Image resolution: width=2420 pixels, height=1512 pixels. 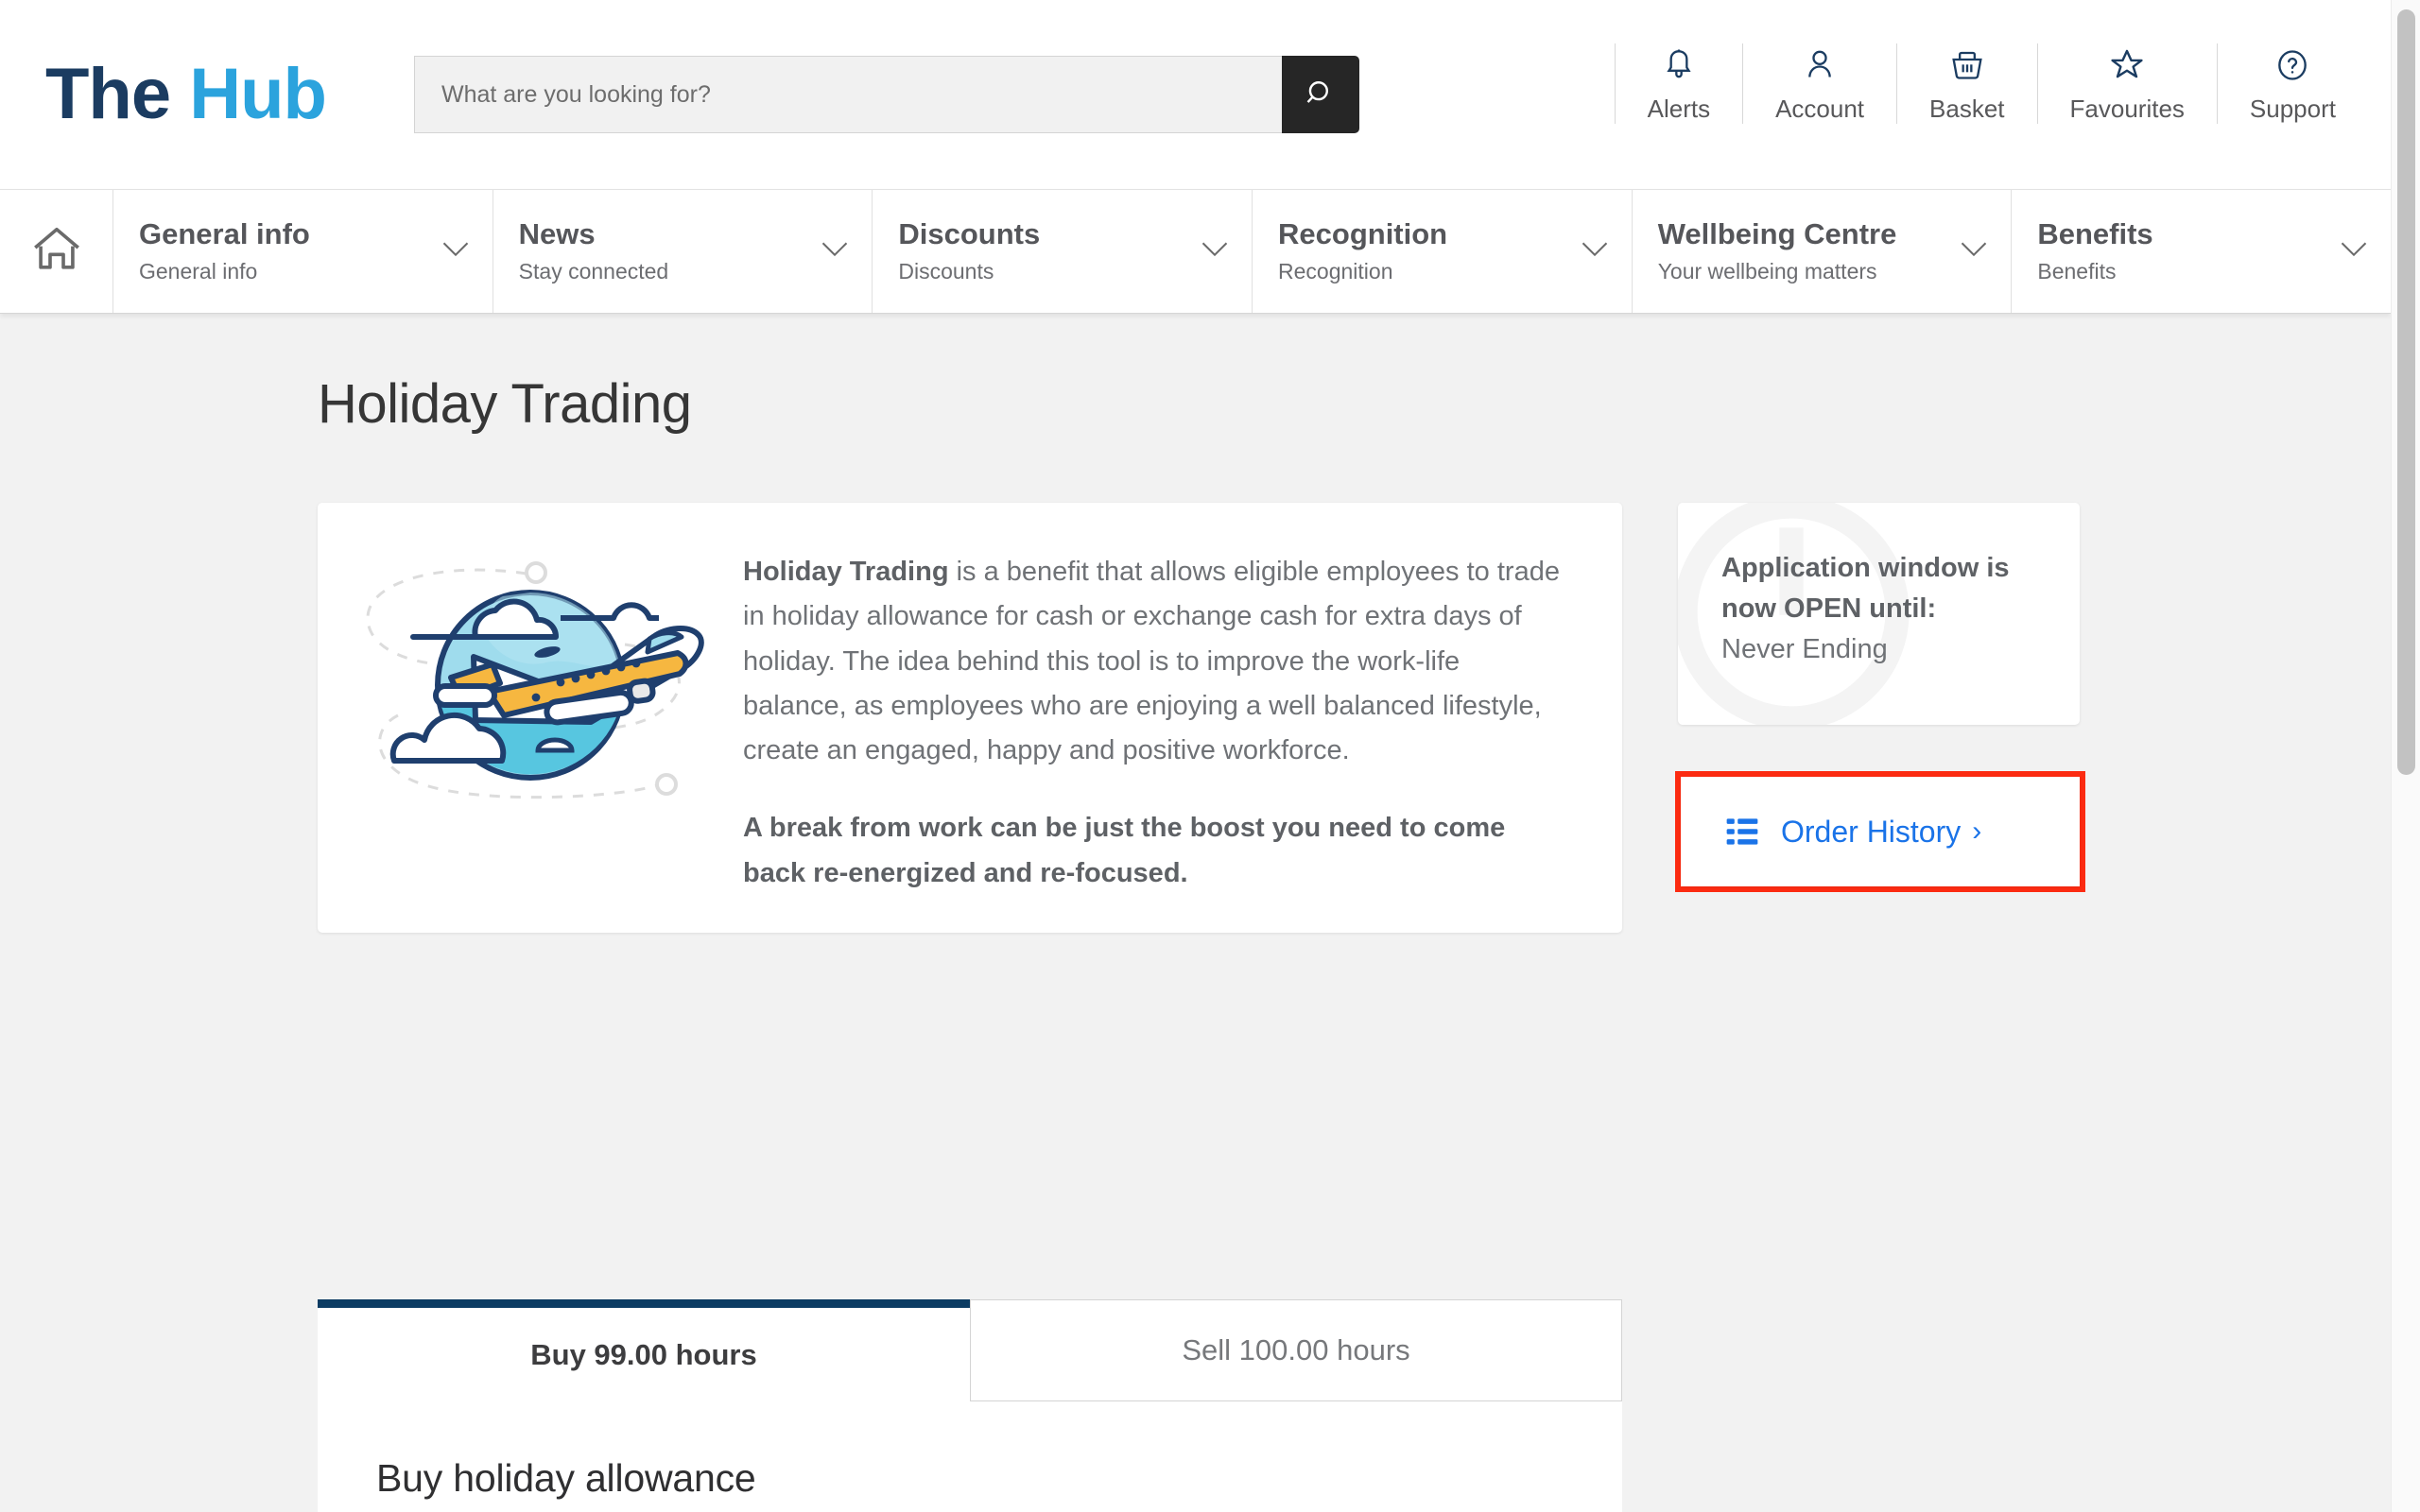 What do you see at coordinates (1679, 108) in the screenshot?
I see `header-action-label: Alerts` at bounding box center [1679, 108].